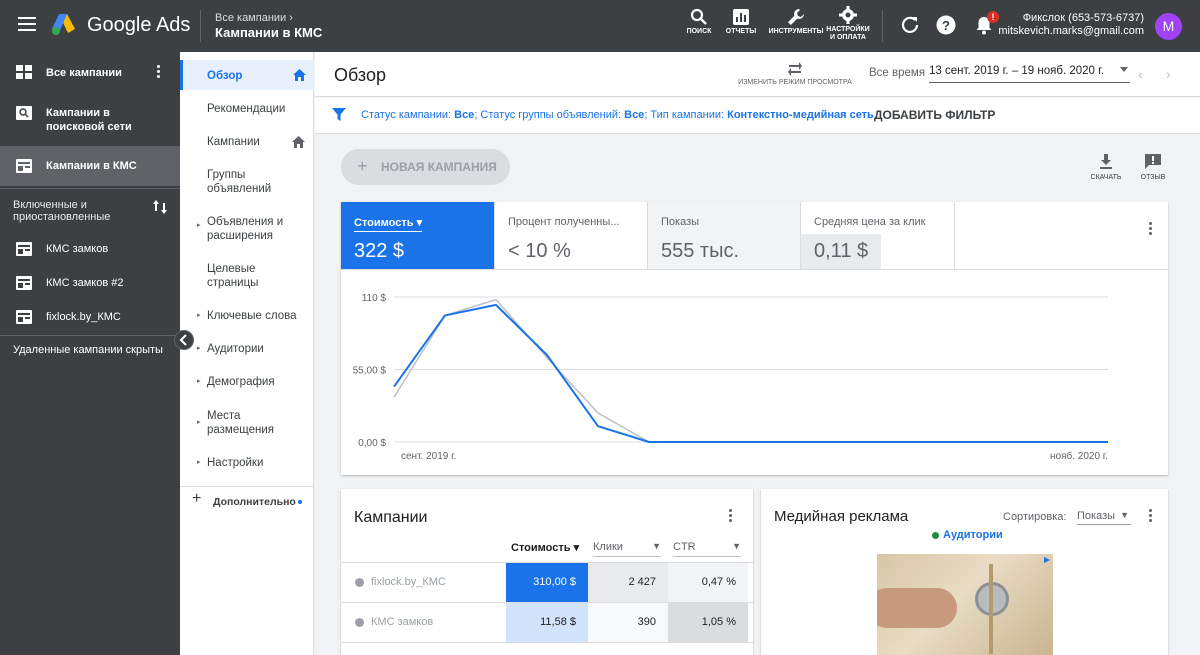  What do you see at coordinates (910, 25) in the screenshot?
I see `refresh-icon` at bounding box center [910, 25].